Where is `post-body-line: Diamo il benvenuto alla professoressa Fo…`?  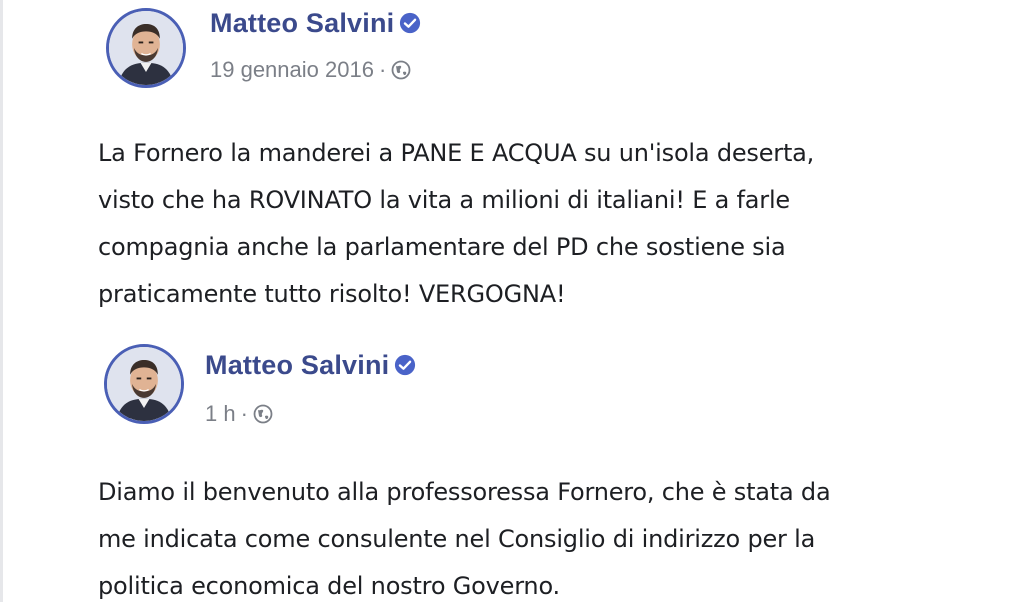 post-body-line: Diamo il benvenuto alla professoressa Fo… is located at coordinates (464, 492).